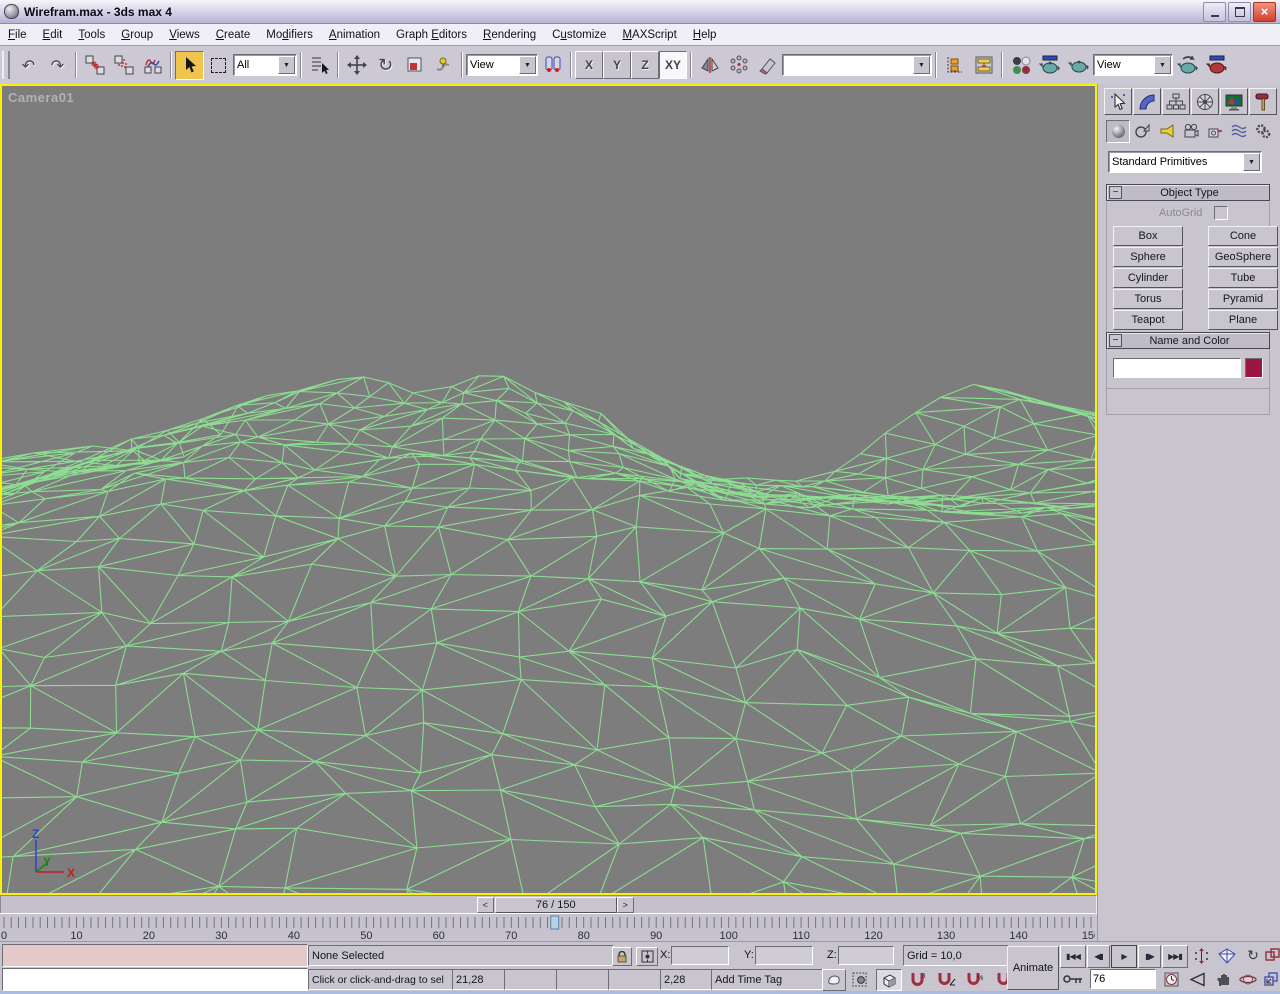 The width and height of the screenshot is (1280, 994). I want to click on track-bar: 0102030405060708090100110120130140150, so click(547, 927).